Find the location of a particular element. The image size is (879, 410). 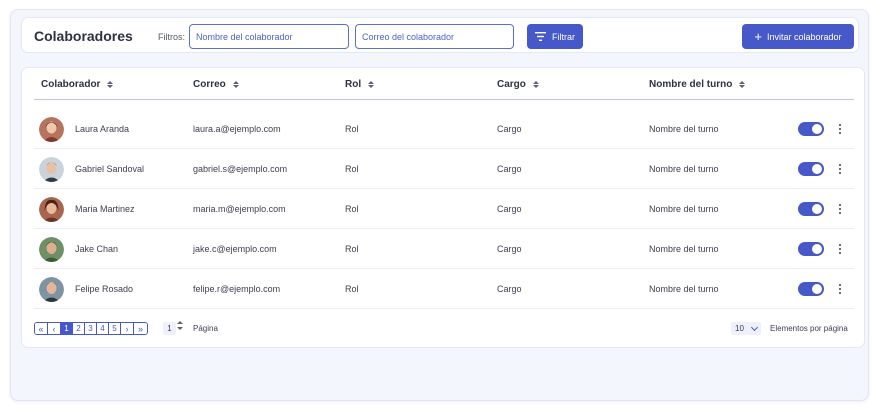

filter-button: Filtrar is located at coordinates (555, 36).